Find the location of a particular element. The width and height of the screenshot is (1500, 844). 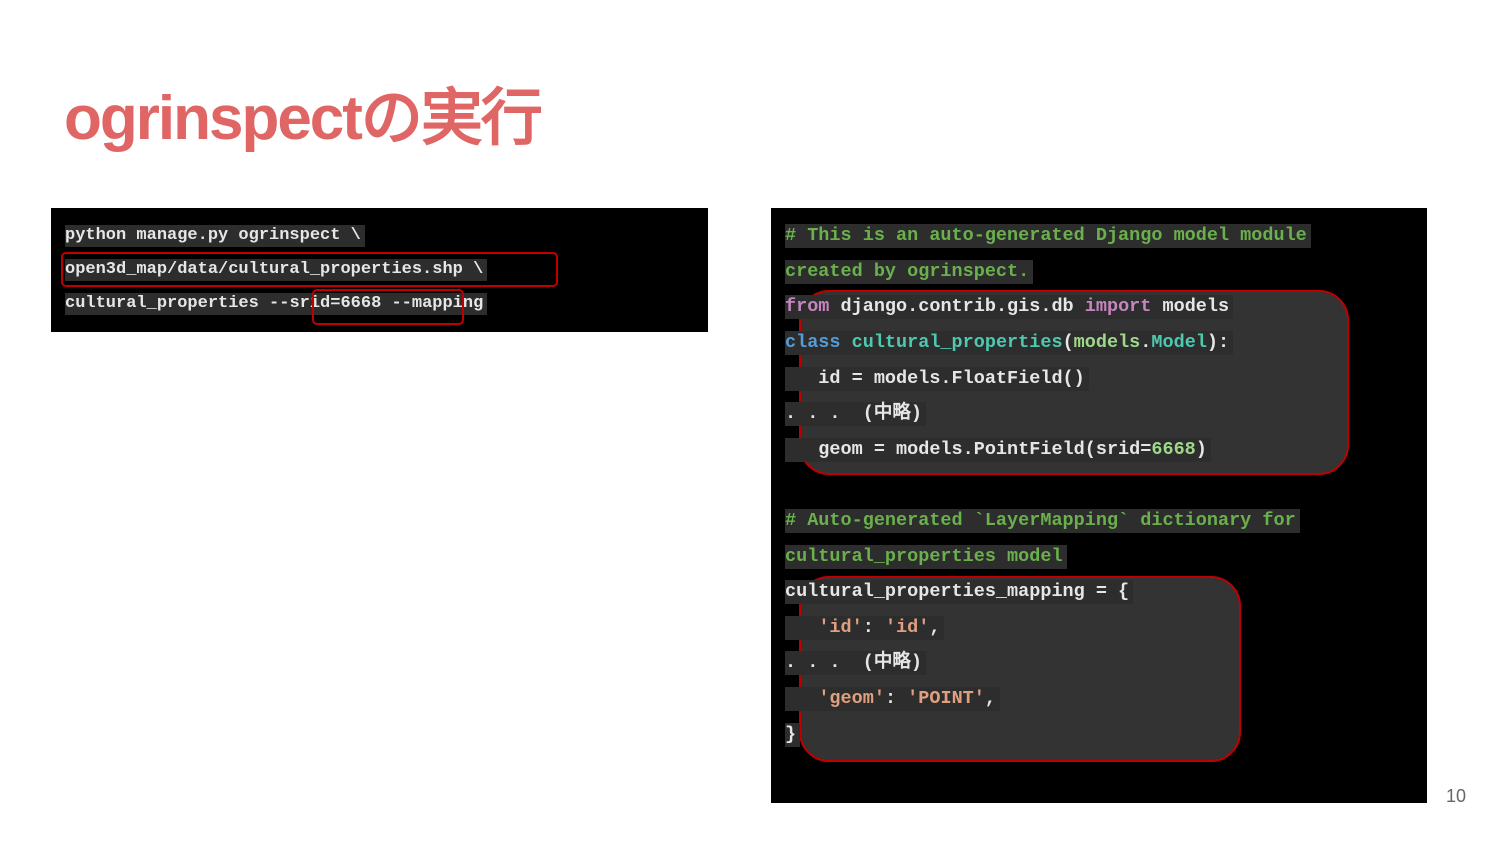

class-end: ): is located at coordinates (1218, 342).